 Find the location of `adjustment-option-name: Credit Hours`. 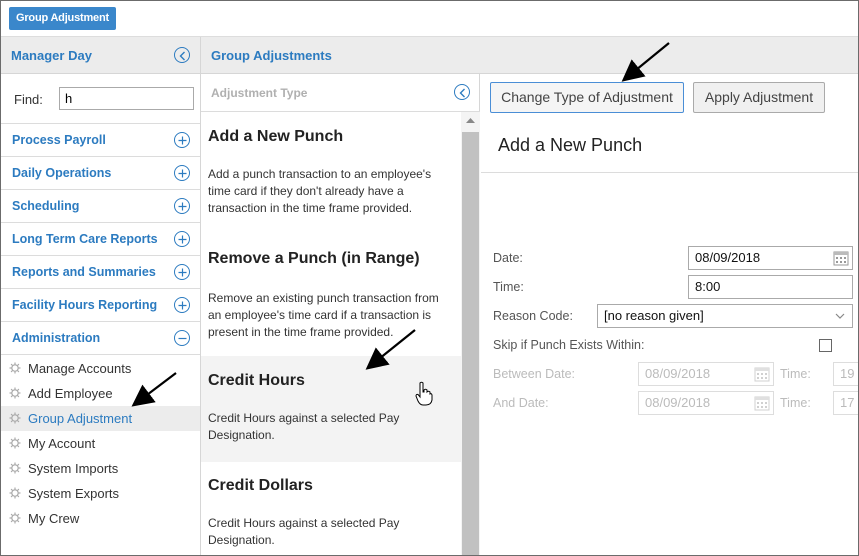

adjustment-option-name: Credit Hours is located at coordinates (256, 380).